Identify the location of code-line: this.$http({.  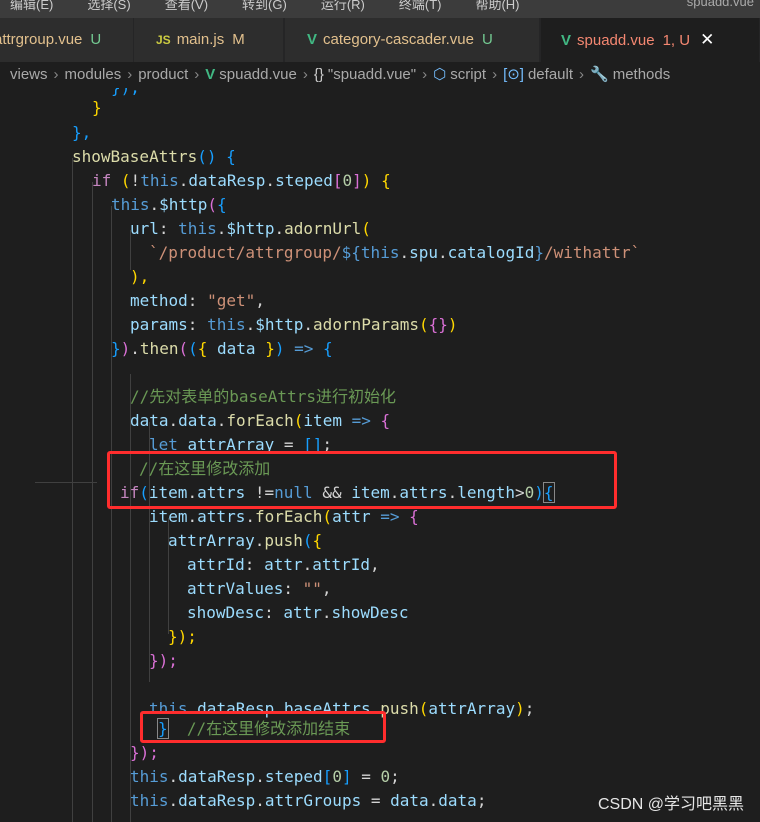
(169, 204).